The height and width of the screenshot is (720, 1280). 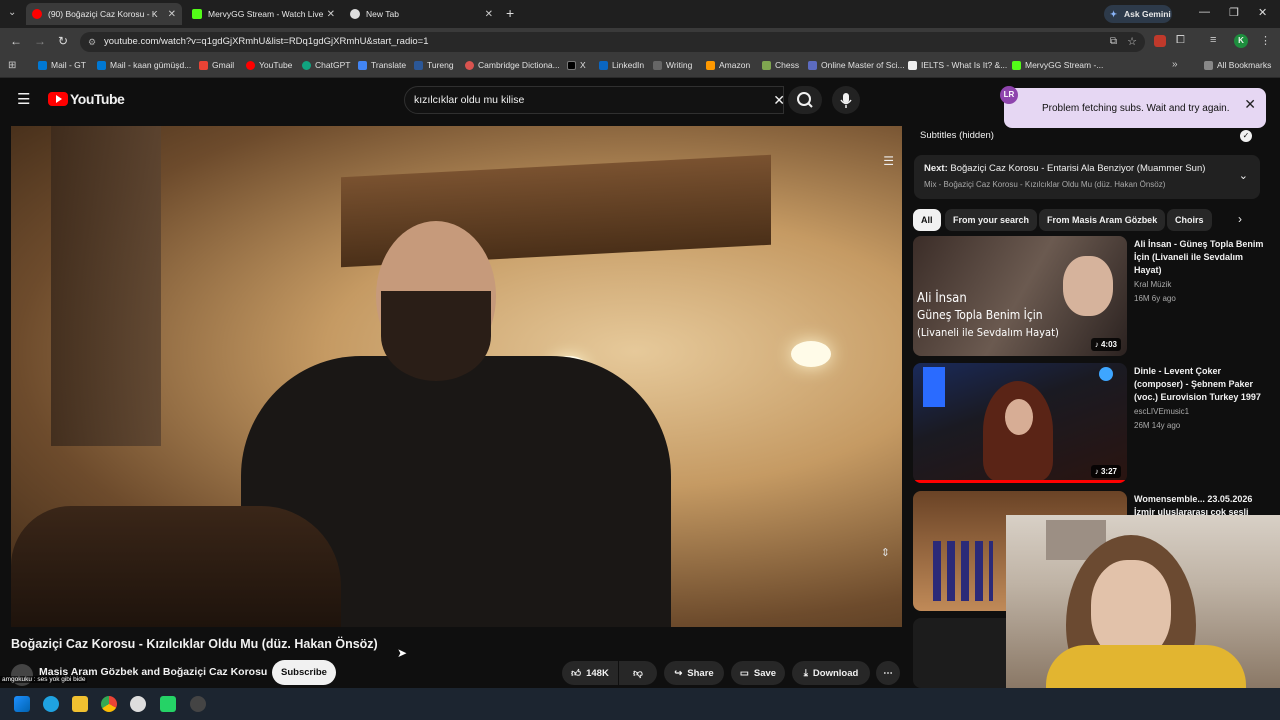 I want to click on course-icon, so click(x=812, y=65).